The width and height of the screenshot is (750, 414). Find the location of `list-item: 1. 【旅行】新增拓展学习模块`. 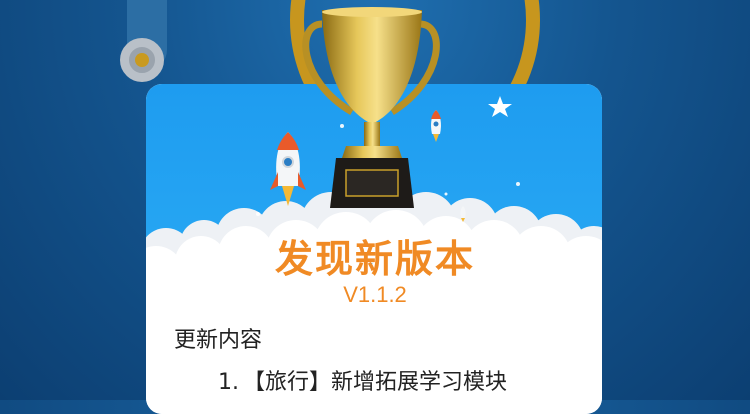

list-item: 1. 【旅行】新增拓展学习模块 is located at coordinates (362, 380).